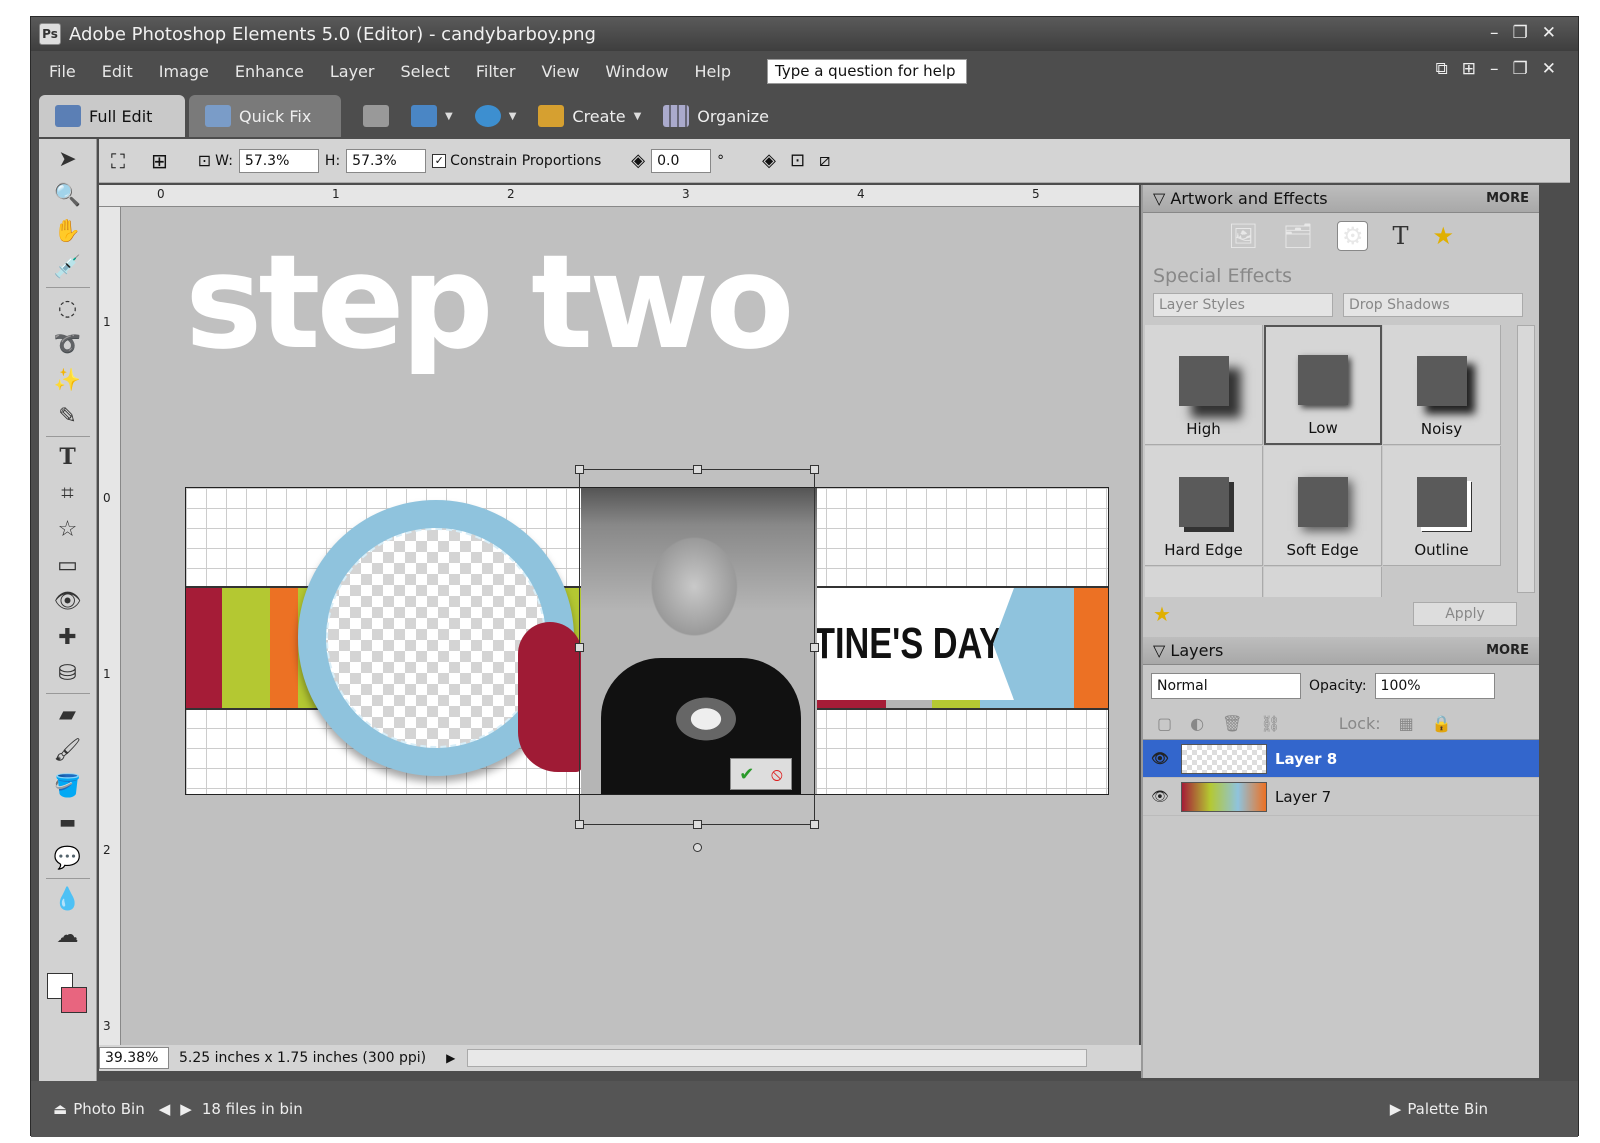  I want to click on height-input: 57.3%, so click(386, 160).